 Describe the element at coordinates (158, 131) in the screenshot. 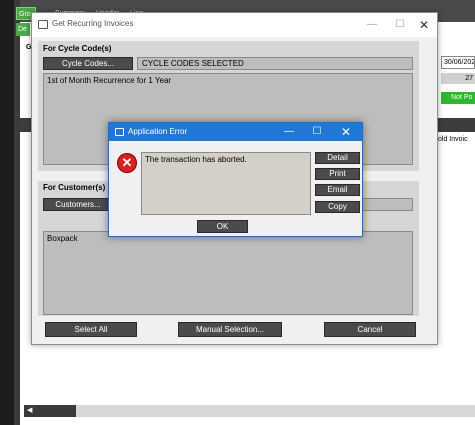

I see `error-dialog-title: Application Error` at that location.